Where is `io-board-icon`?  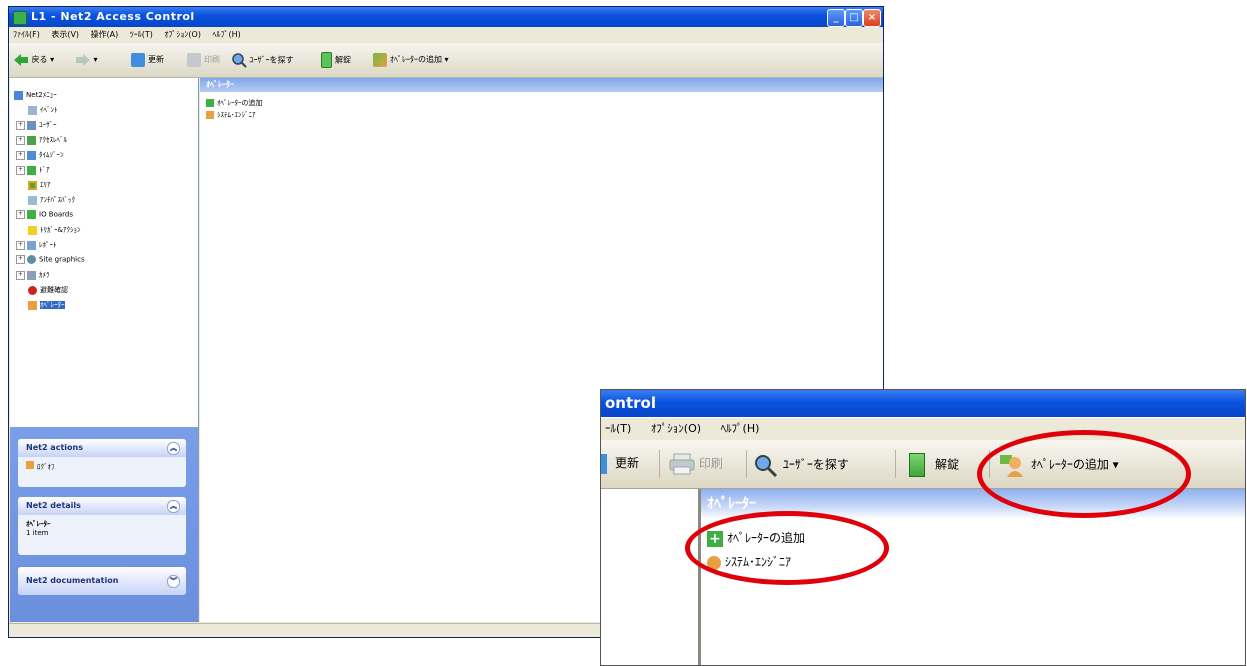
io-board-icon is located at coordinates (31, 214).